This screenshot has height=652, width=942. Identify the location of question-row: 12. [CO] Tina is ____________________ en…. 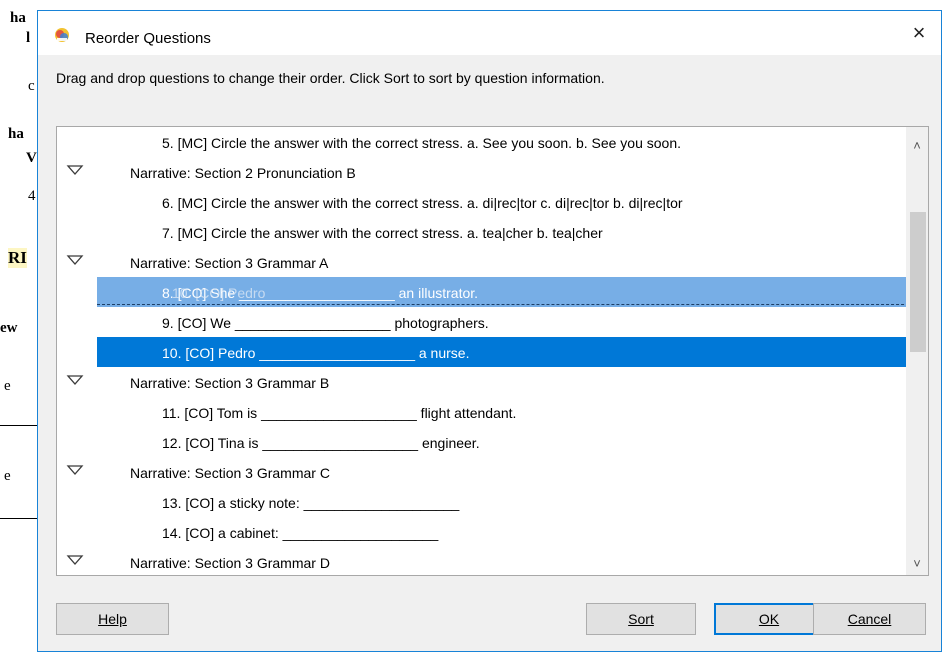
(482, 442).